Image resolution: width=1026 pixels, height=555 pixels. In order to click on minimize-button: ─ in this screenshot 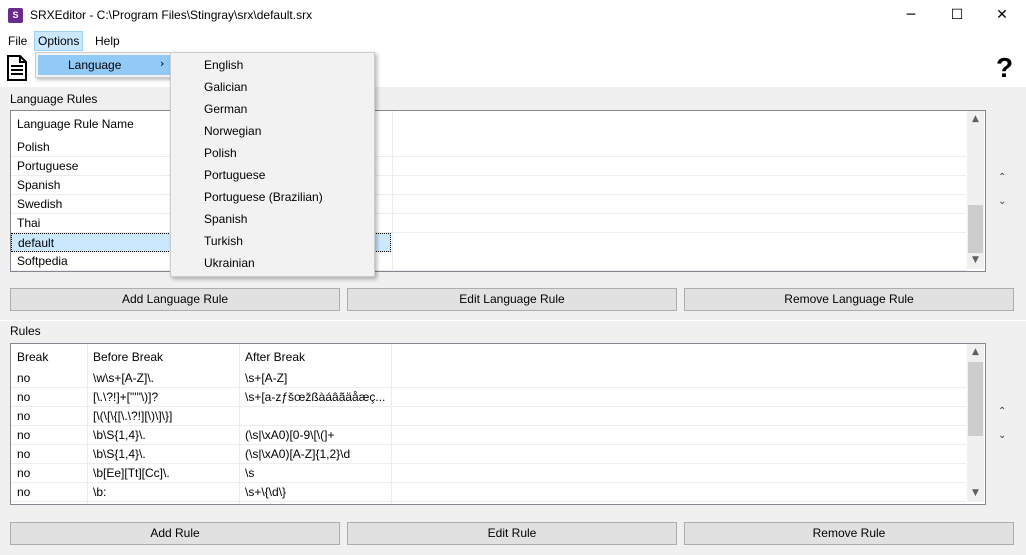, I will do `click(911, 15)`.